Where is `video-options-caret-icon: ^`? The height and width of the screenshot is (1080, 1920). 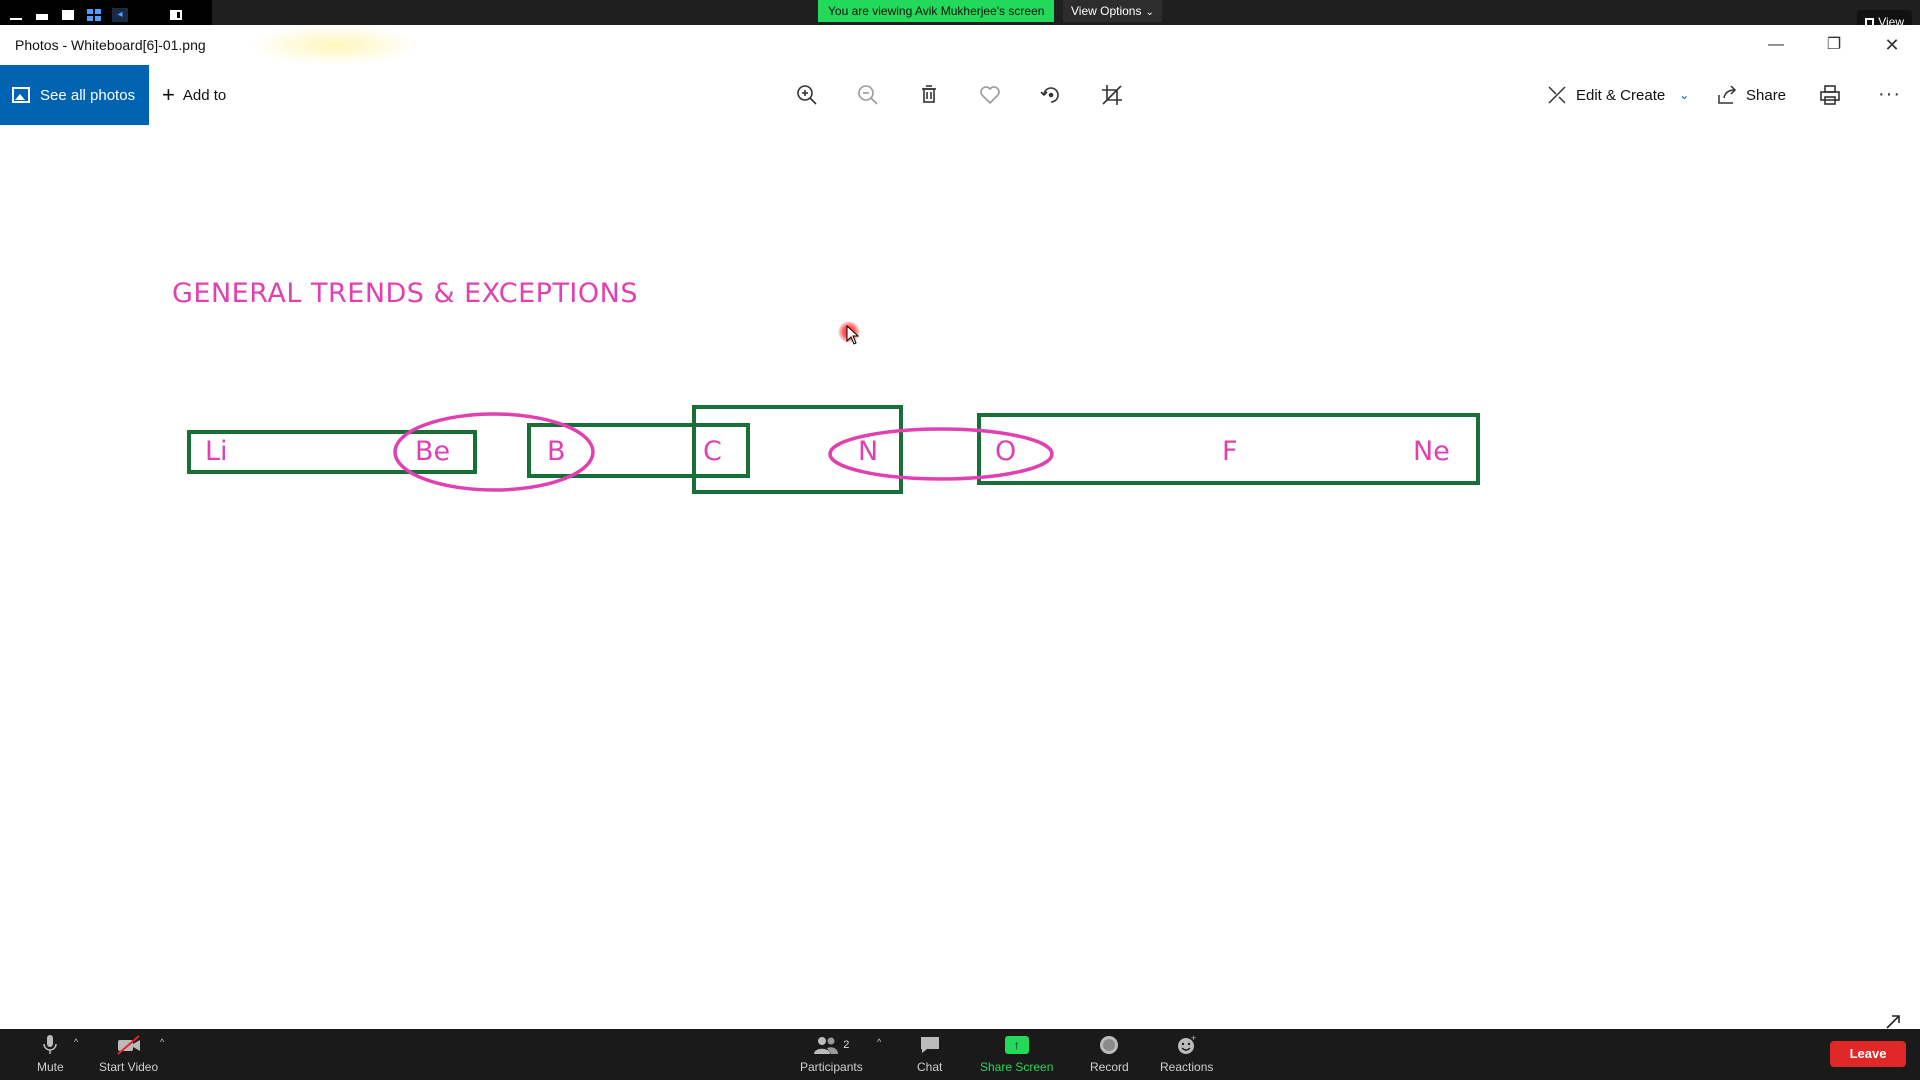 video-options-caret-icon: ^ is located at coordinates (162, 1042).